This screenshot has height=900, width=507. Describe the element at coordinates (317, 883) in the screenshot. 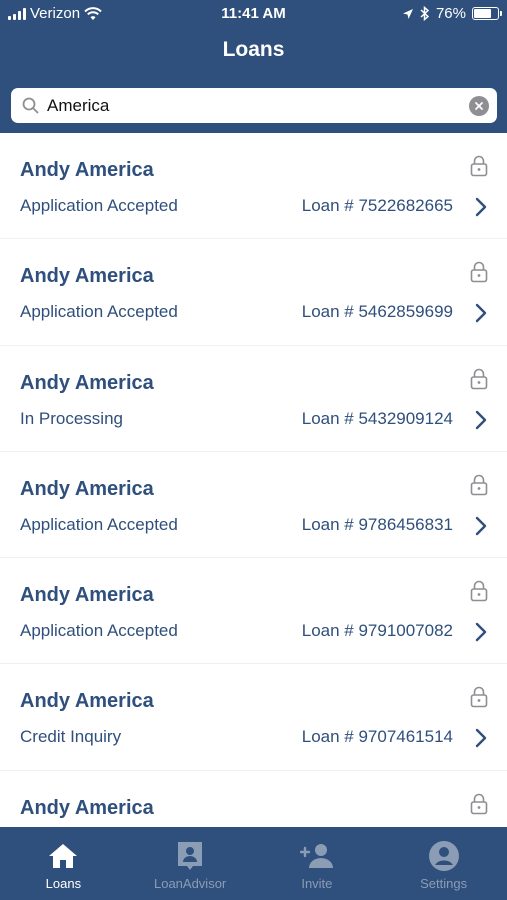

I see `tab-label: Invite` at that location.